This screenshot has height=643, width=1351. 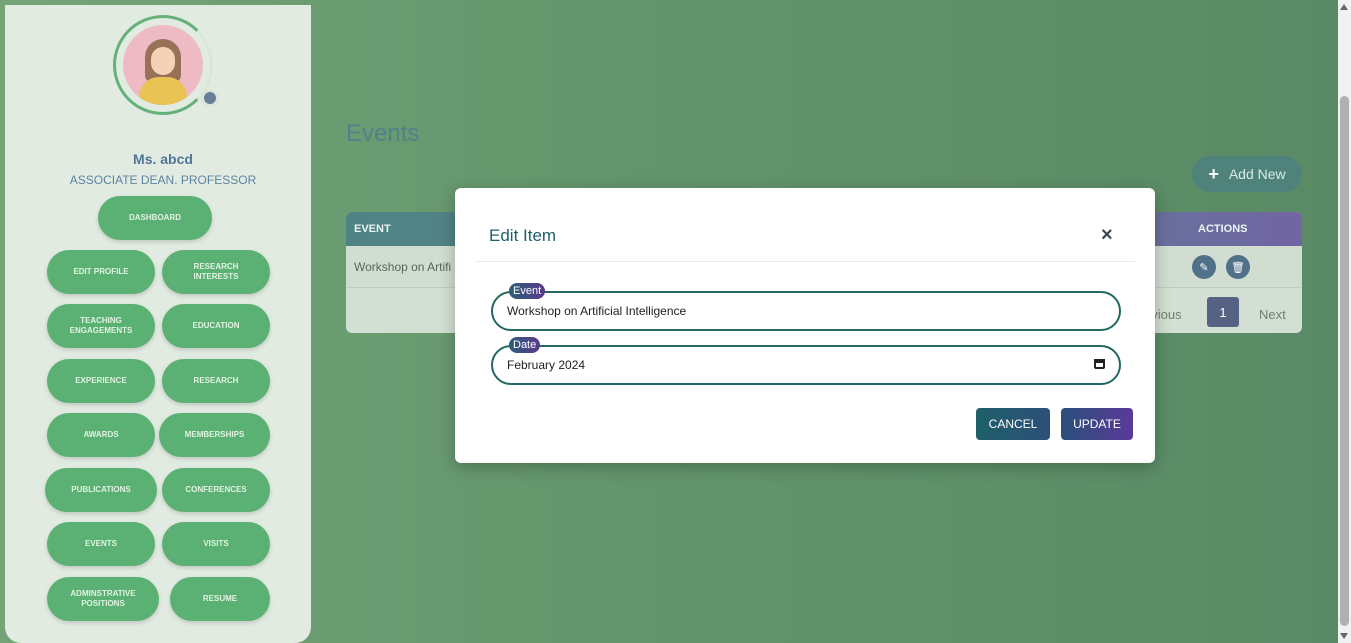 I want to click on modal-title: Edit Item, so click(x=523, y=235).